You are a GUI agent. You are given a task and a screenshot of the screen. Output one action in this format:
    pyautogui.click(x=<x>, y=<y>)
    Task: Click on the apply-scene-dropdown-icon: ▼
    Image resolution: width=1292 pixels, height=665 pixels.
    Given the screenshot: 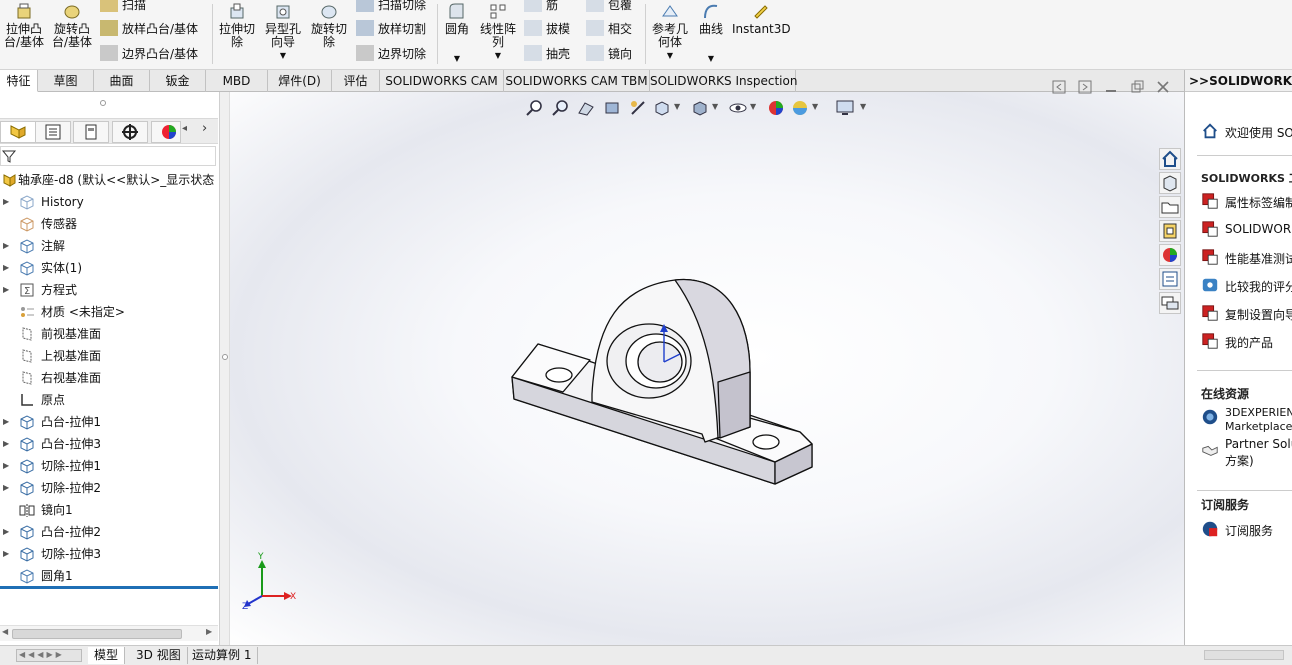 What is the action you would take?
    pyautogui.click(x=815, y=106)
    